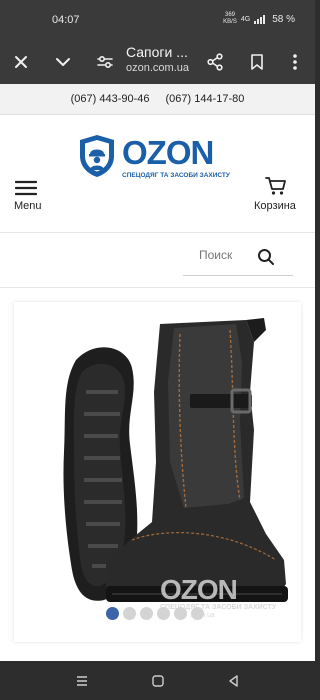 This screenshot has height=700, width=320. What do you see at coordinates (105, 62) in the screenshot?
I see `page-settings-icon` at bounding box center [105, 62].